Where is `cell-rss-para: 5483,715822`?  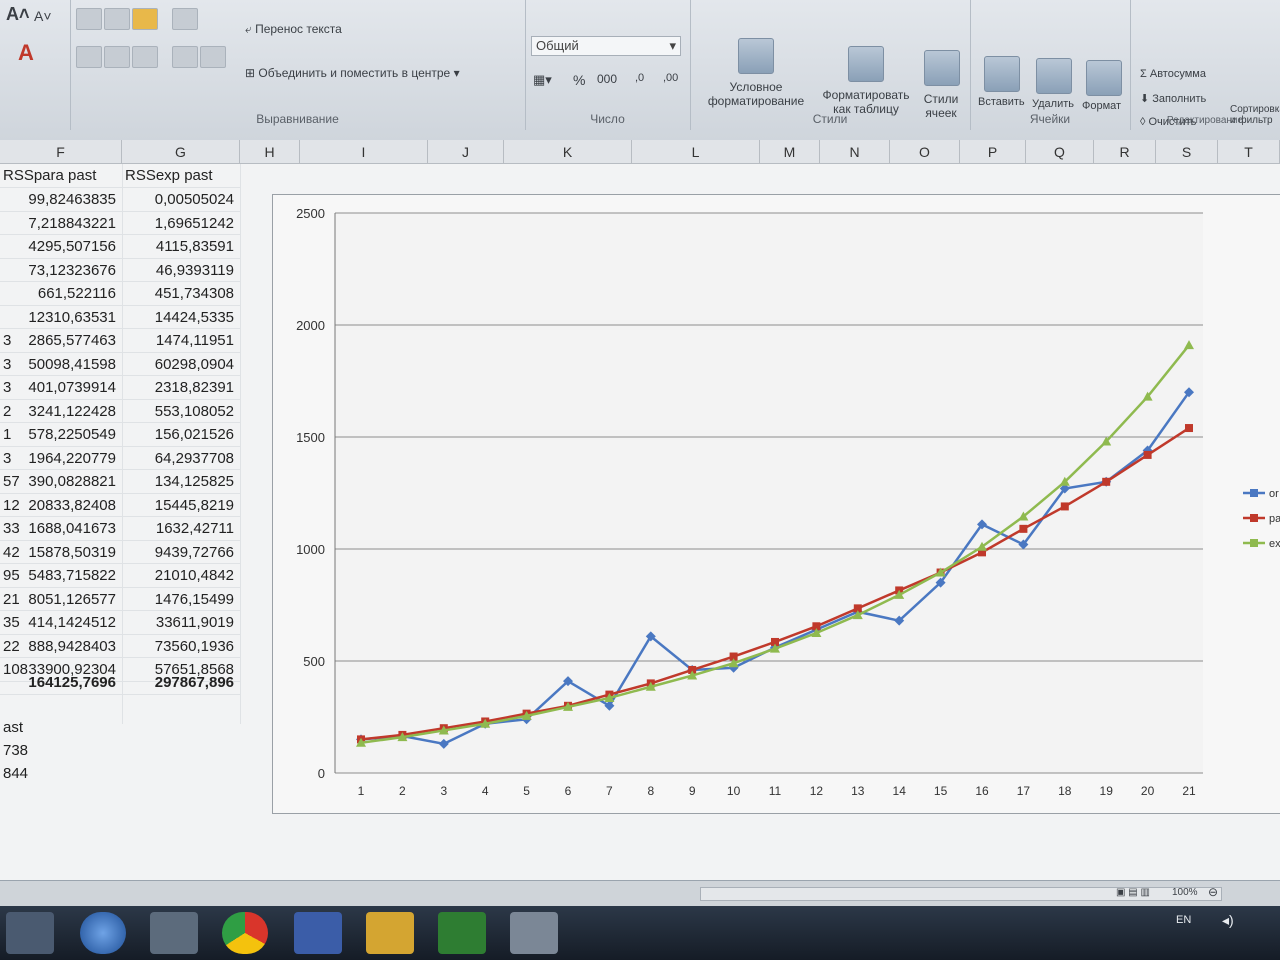
cell-rss-para: 5483,715822 is located at coordinates (61, 576).